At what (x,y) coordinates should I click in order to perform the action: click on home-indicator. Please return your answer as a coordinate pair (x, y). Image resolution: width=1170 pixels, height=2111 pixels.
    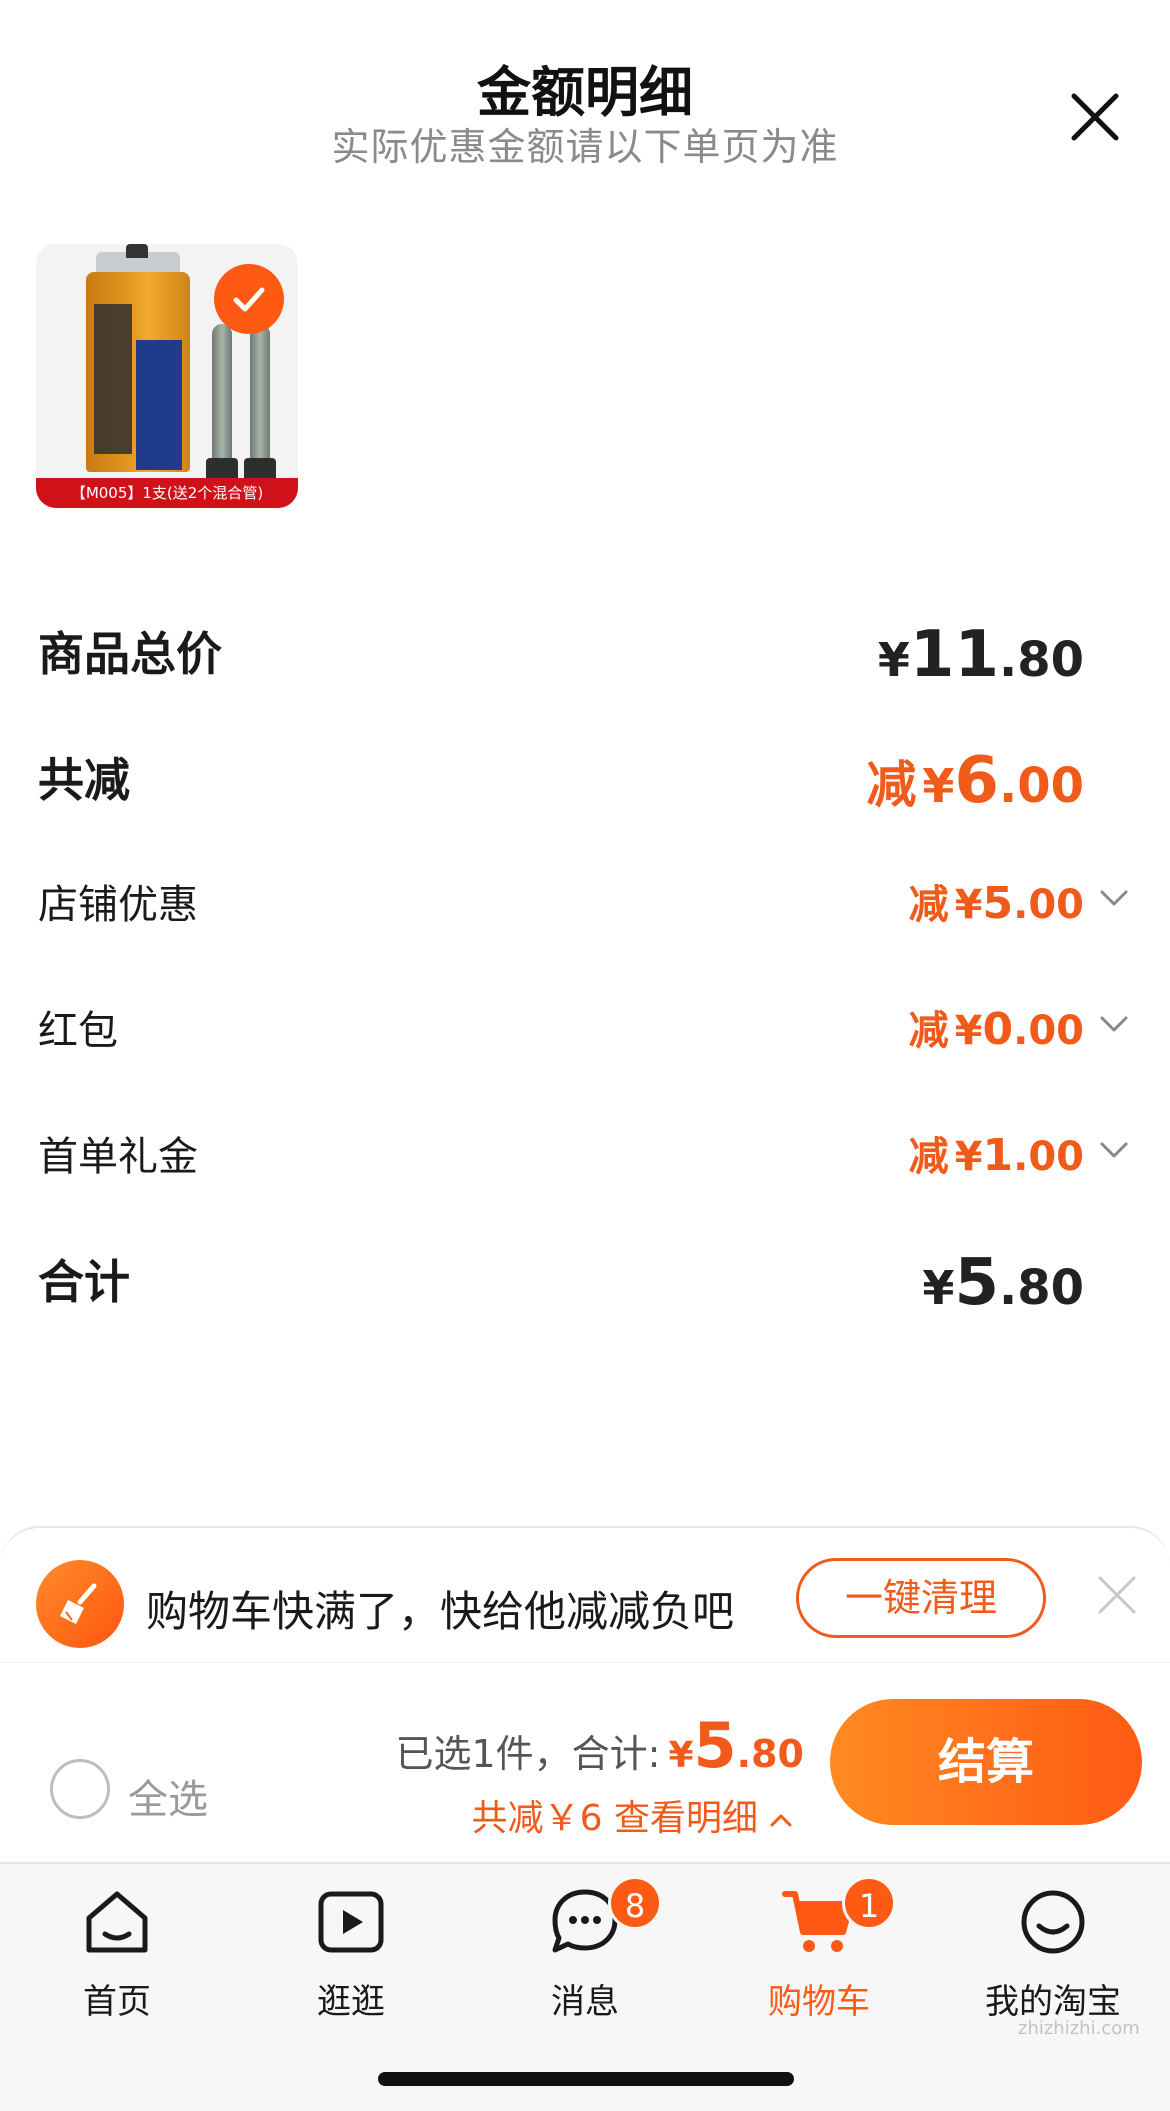
    Looking at the image, I should click on (586, 2079).